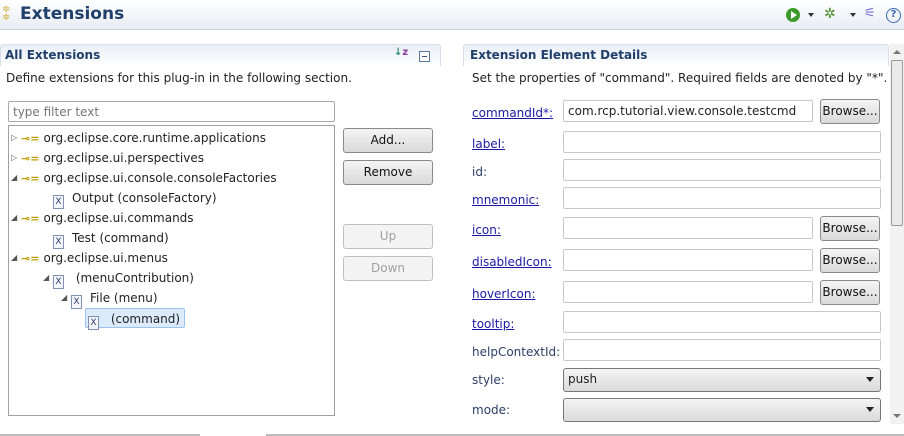 The image size is (904, 436). I want to click on style-value: push, so click(583, 379).